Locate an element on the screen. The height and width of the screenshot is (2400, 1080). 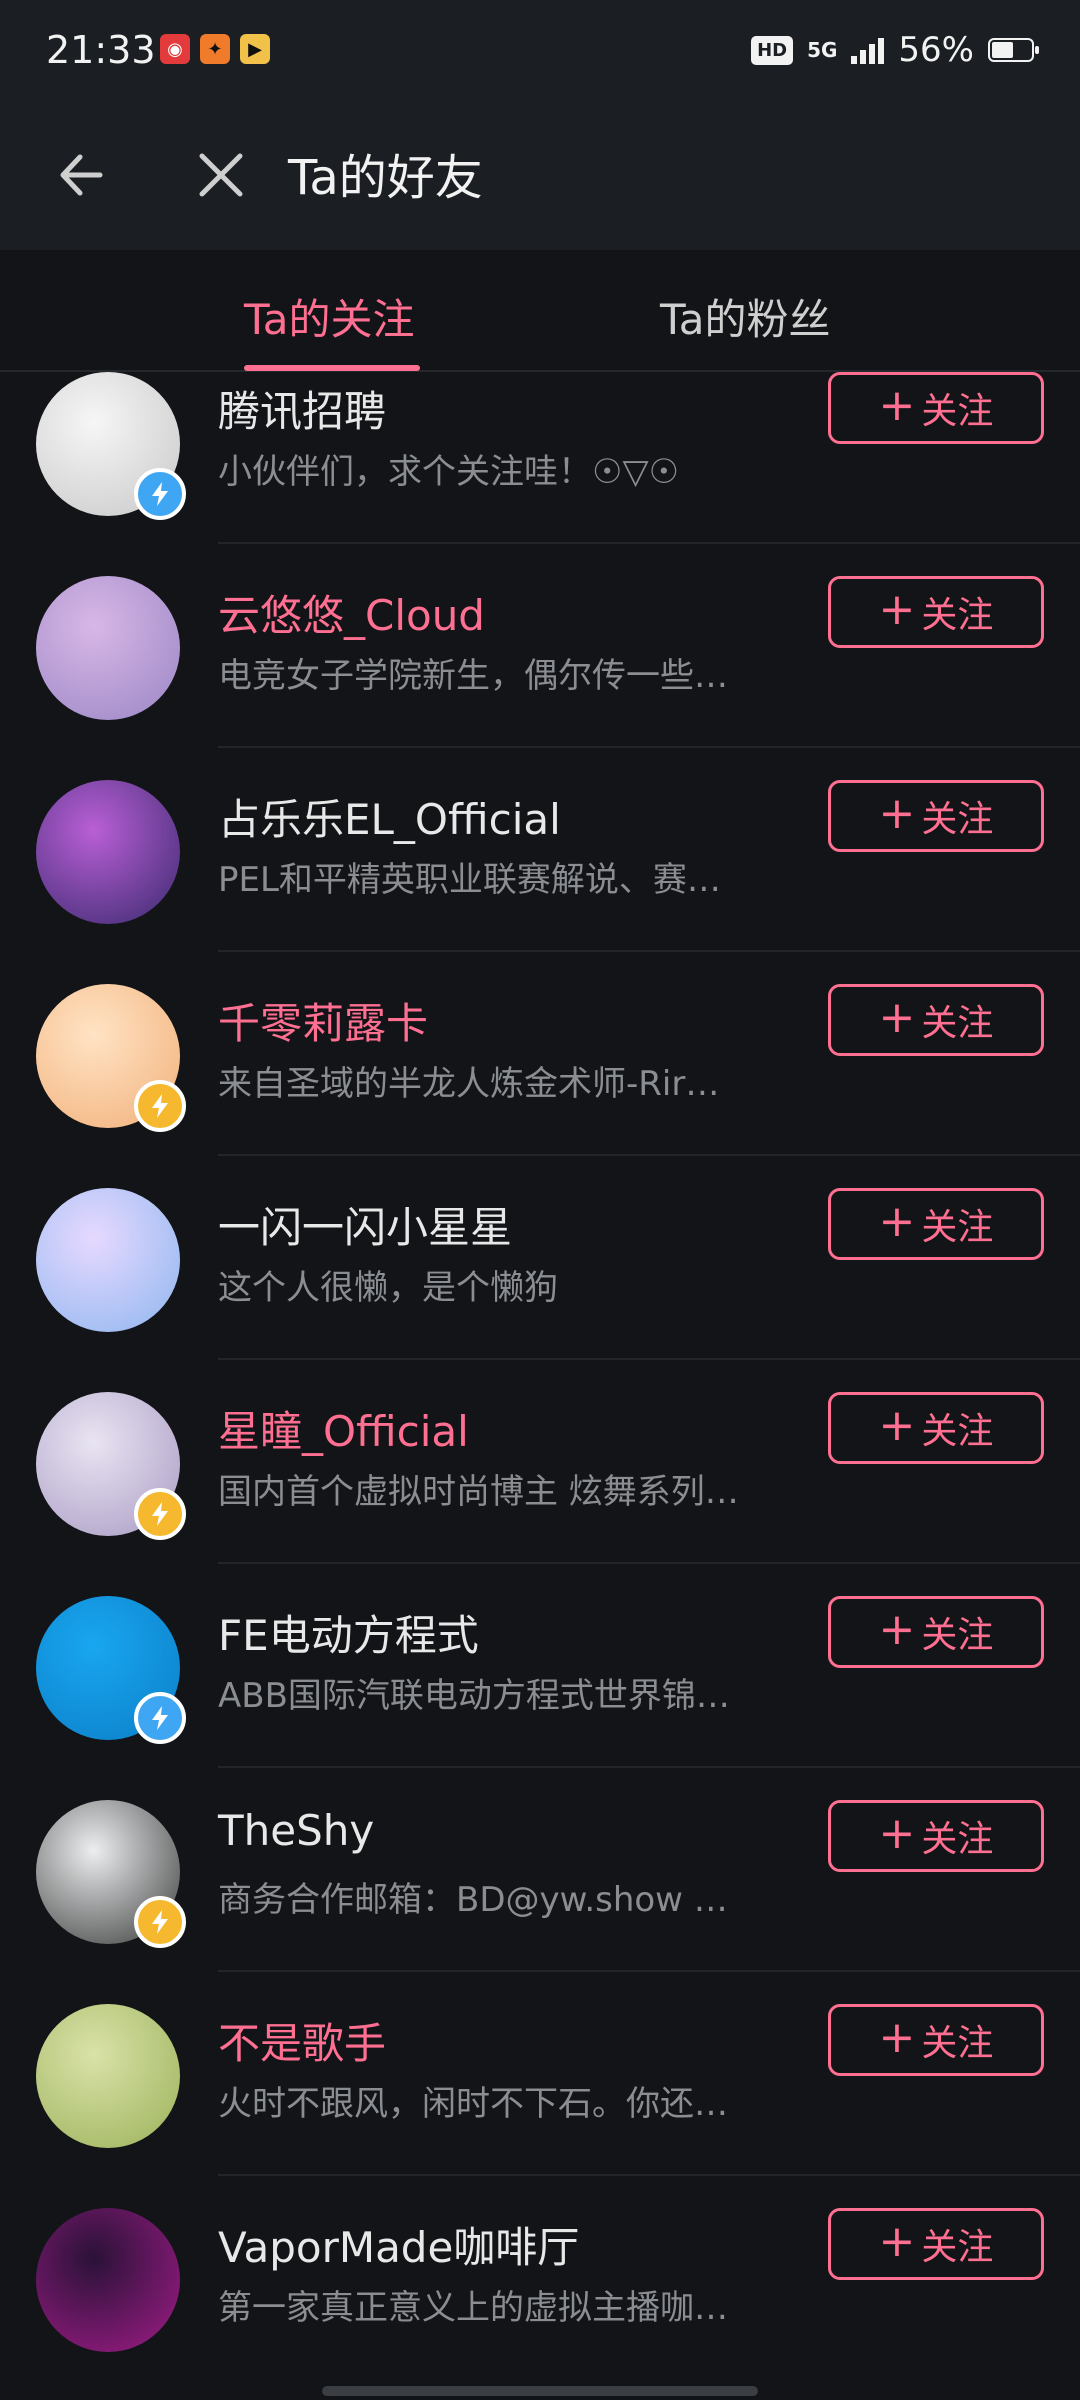
user-name: 星瞳_Official is located at coordinates (343, 1428).